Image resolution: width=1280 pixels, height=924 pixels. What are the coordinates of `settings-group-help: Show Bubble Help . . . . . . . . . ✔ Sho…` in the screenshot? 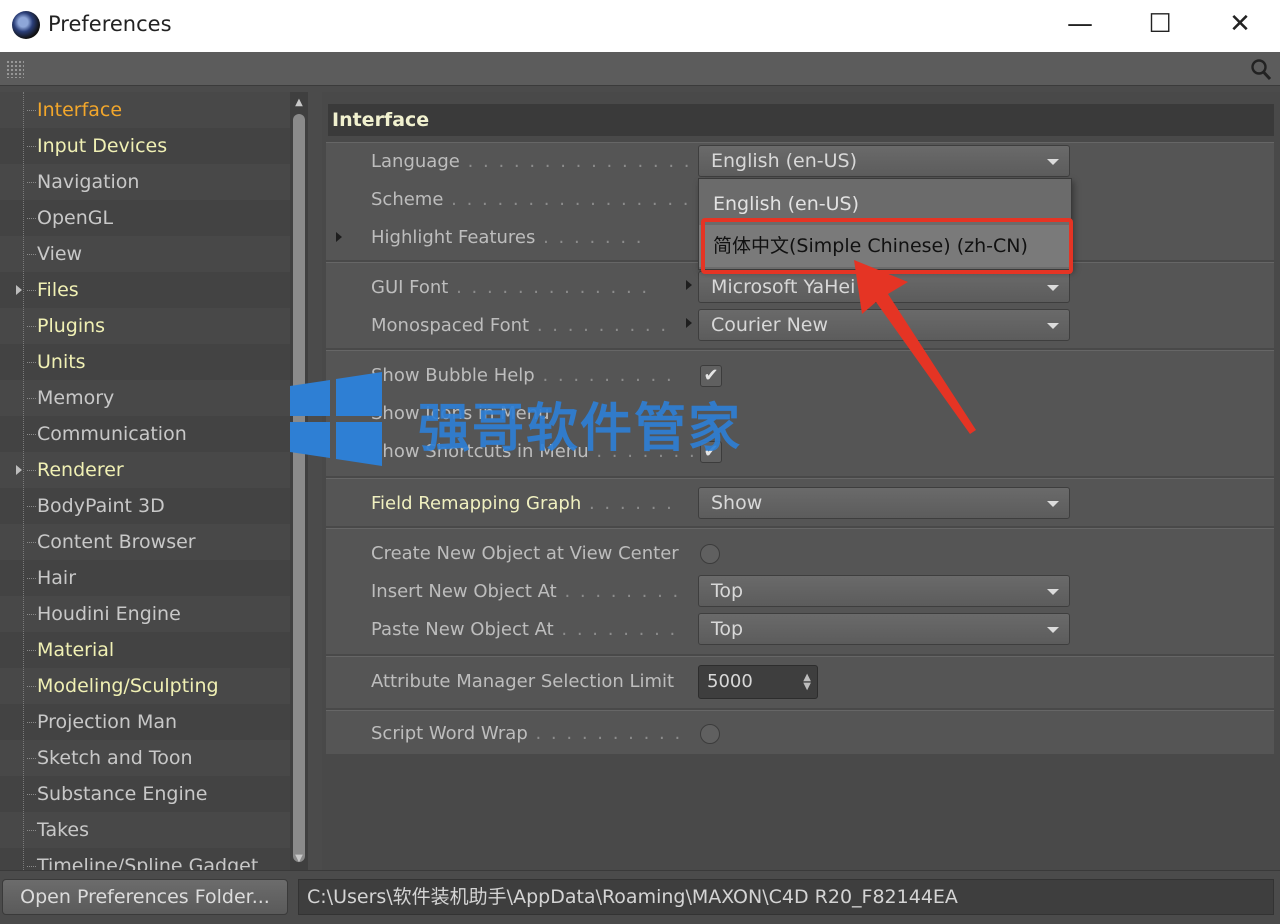 It's located at (800, 413).